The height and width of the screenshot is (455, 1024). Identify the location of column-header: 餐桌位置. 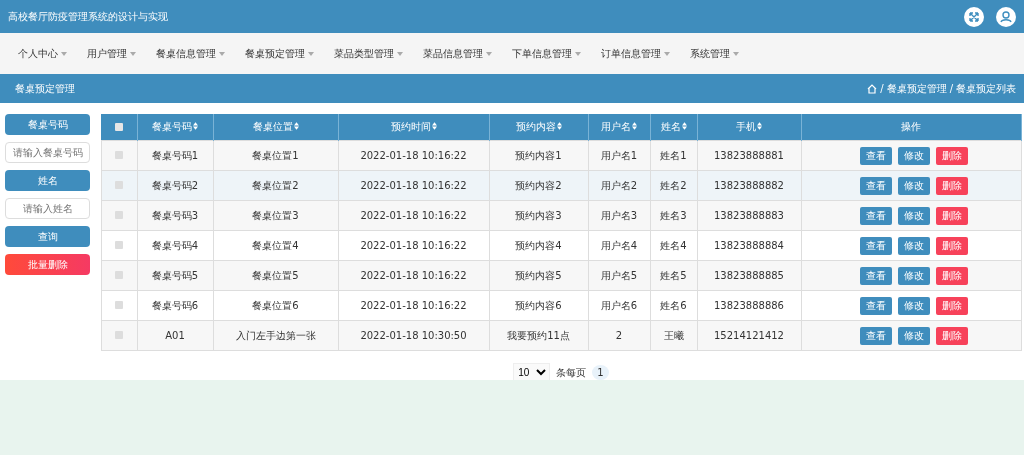
(275, 127).